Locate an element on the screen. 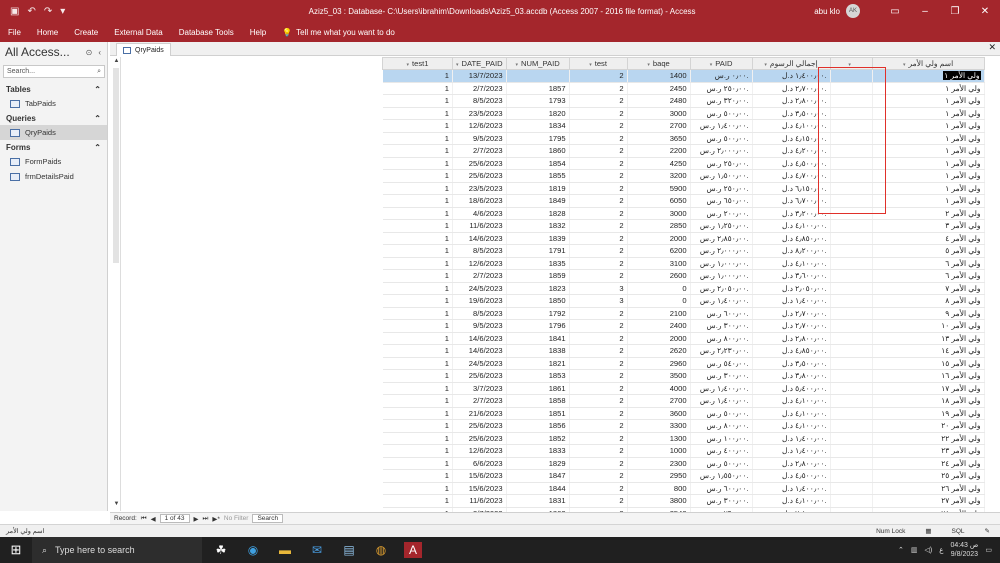 This screenshot has height=563, width=1000. col-date-paid-cell: 18/6/2023 is located at coordinates (479, 201).